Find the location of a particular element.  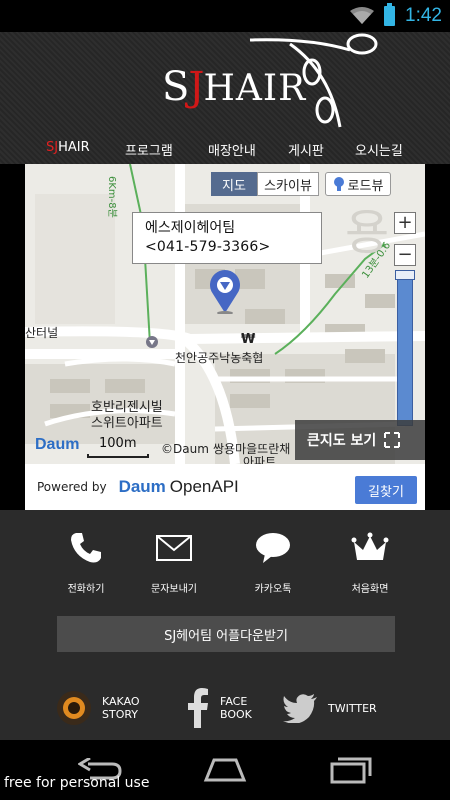

callout-name: 에스제이헤어팀 is located at coordinates (190, 228).